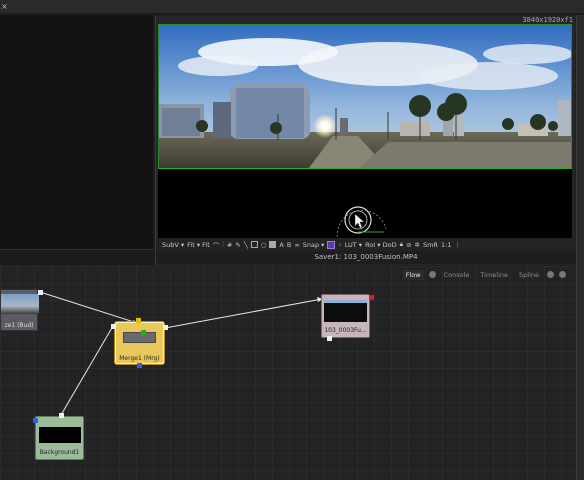 Image resolution: width=584 pixels, height=480 pixels. What do you see at coordinates (314, 245) in the screenshot?
I see `snap-dropdown: Snap ▾` at bounding box center [314, 245].